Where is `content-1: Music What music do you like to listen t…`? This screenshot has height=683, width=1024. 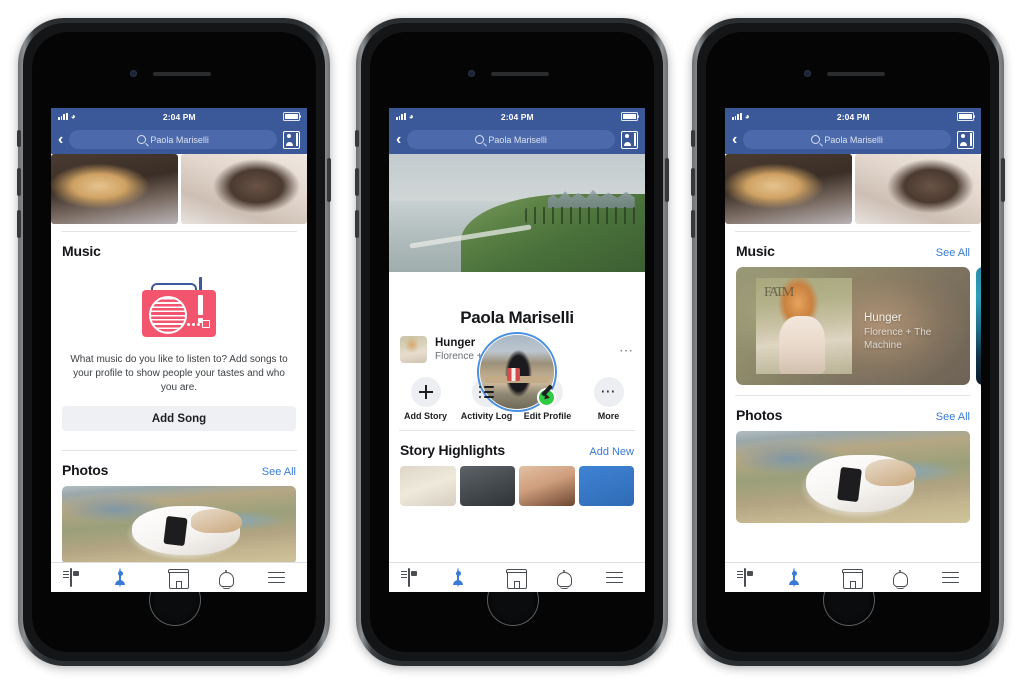
content-1: Music What music do you like to listen t… is located at coordinates (179, 358).